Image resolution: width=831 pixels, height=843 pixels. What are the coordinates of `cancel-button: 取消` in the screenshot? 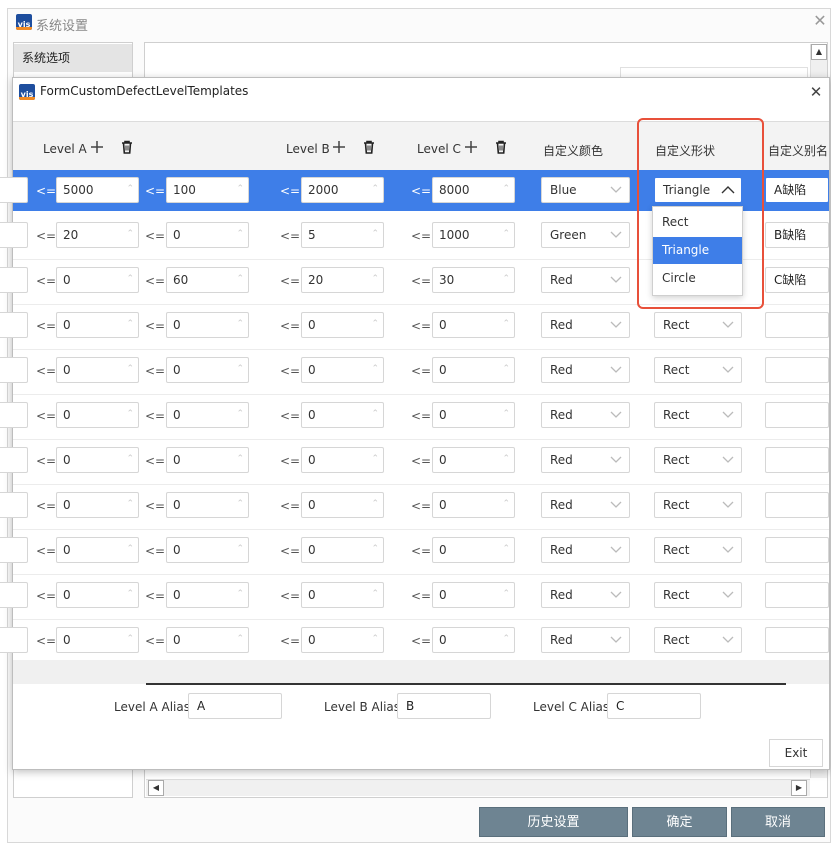 It's located at (778, 822).